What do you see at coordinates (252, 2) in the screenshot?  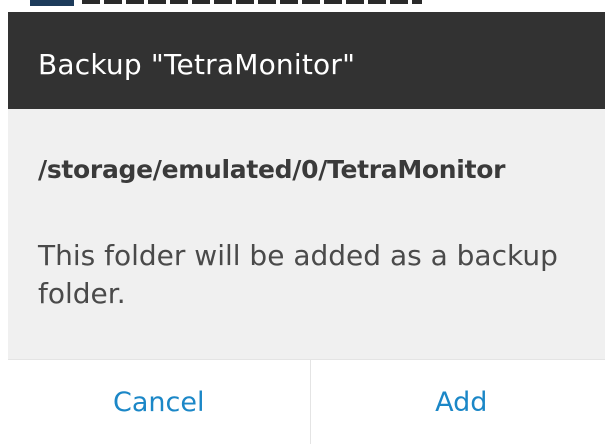 I see `background-app-text` at bounding box center [252, 2].